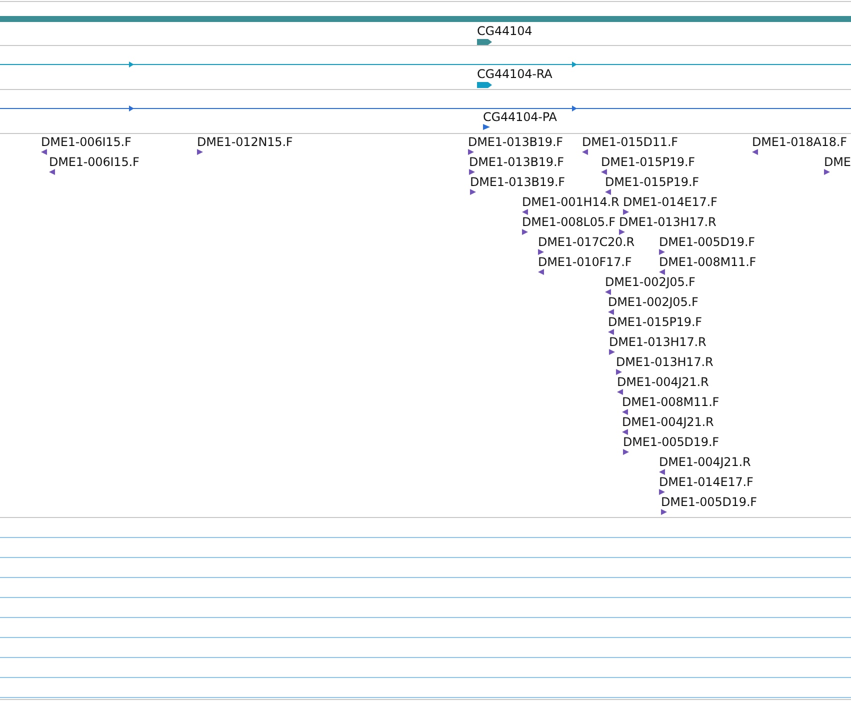  I want to click on feature-label: DME, so click(837, 162).